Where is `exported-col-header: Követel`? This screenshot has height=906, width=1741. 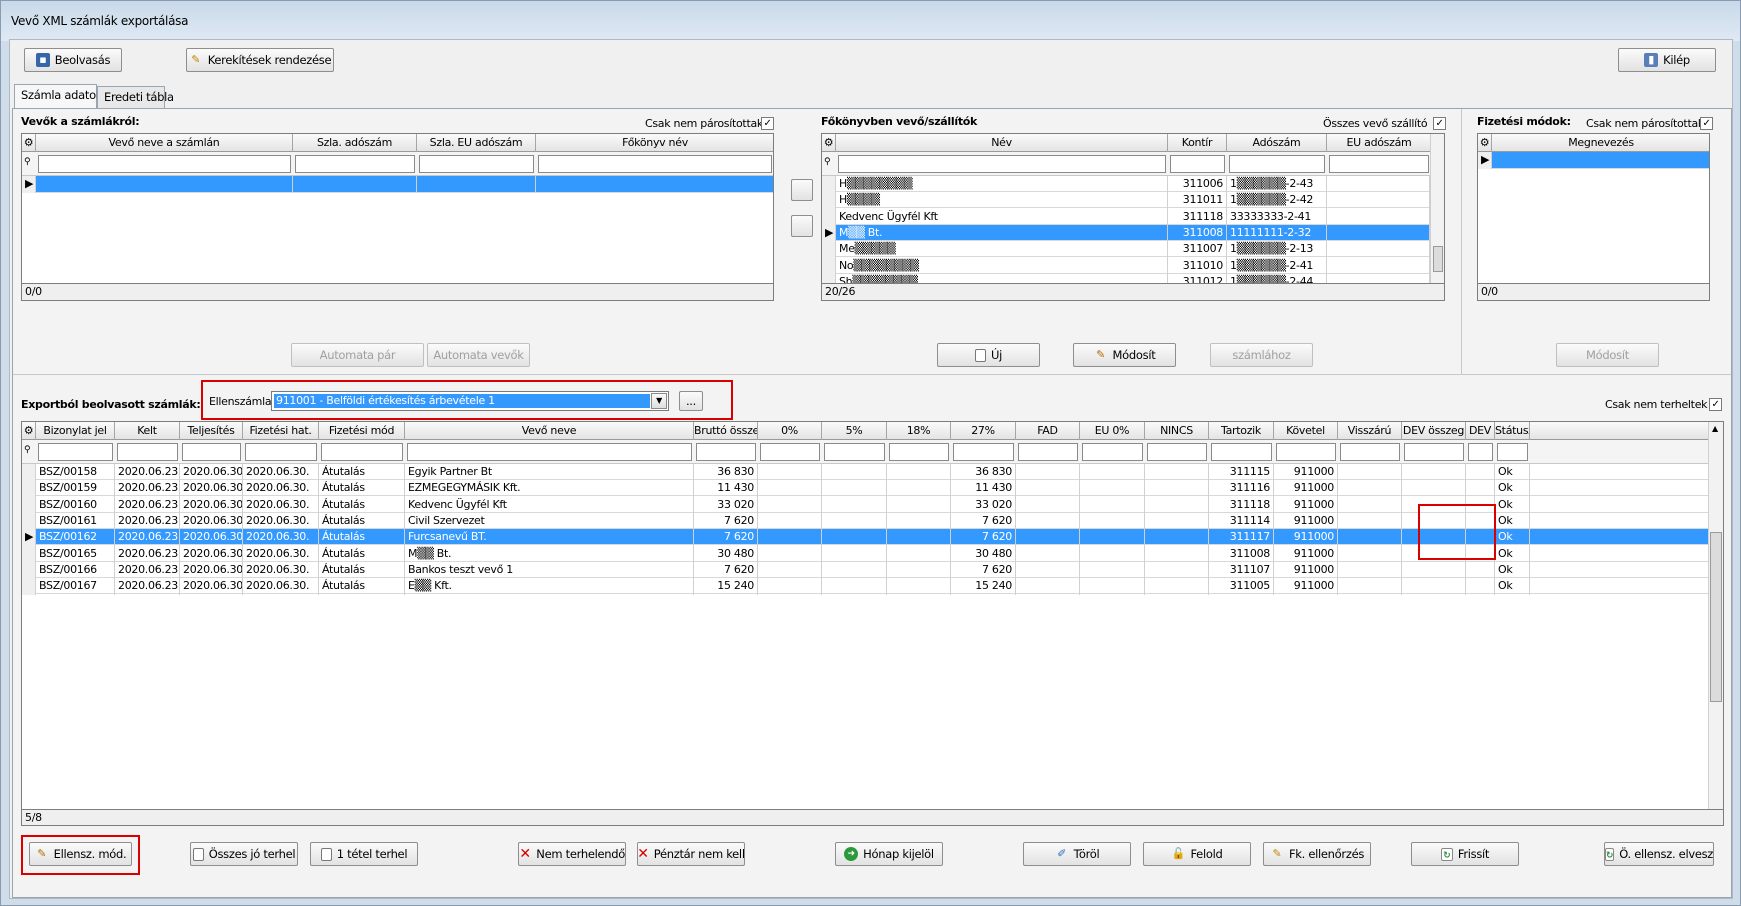 exported-col-header: Követel is located at coordinates (1306, 431).